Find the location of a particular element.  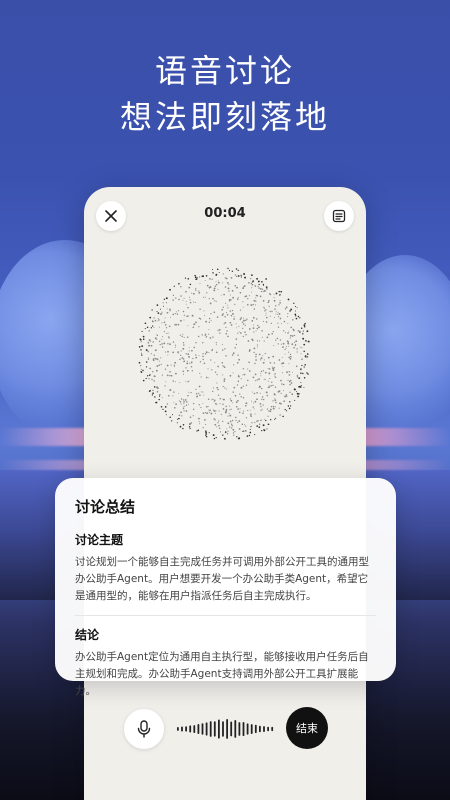

notes-button is located at coordinates (339, 216).